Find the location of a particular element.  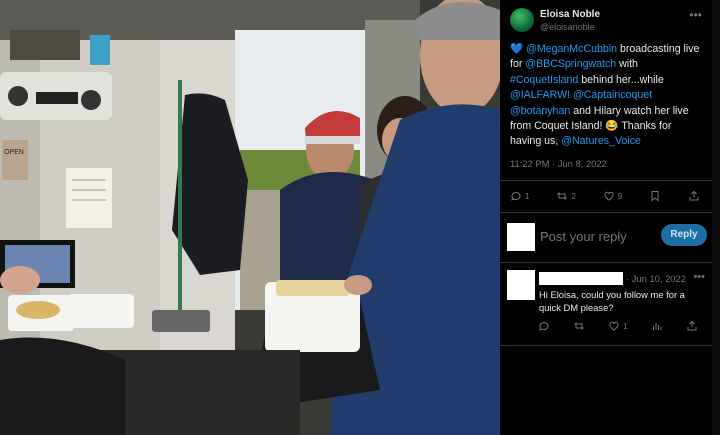

mention-link: @Captaincoquet is located at coordinates (612, 95).